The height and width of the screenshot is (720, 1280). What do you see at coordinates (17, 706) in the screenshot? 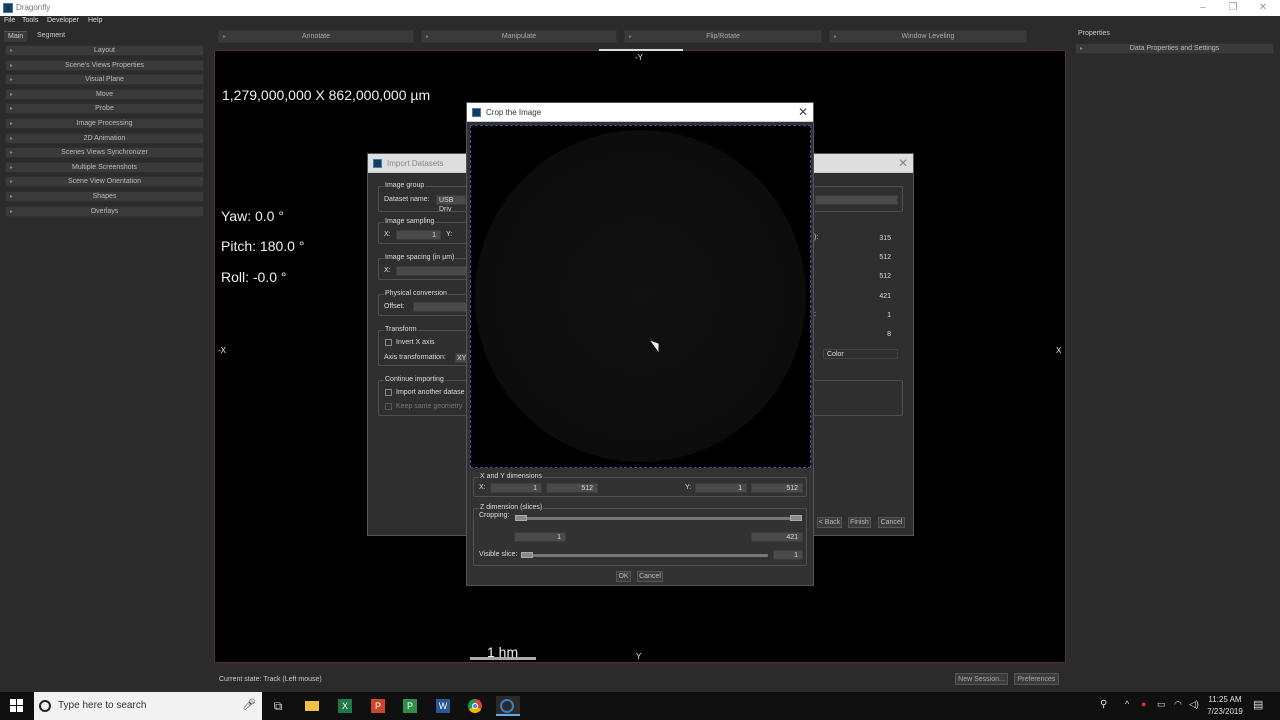
I see `windows-start-icon` at bounding box center [17, 706].